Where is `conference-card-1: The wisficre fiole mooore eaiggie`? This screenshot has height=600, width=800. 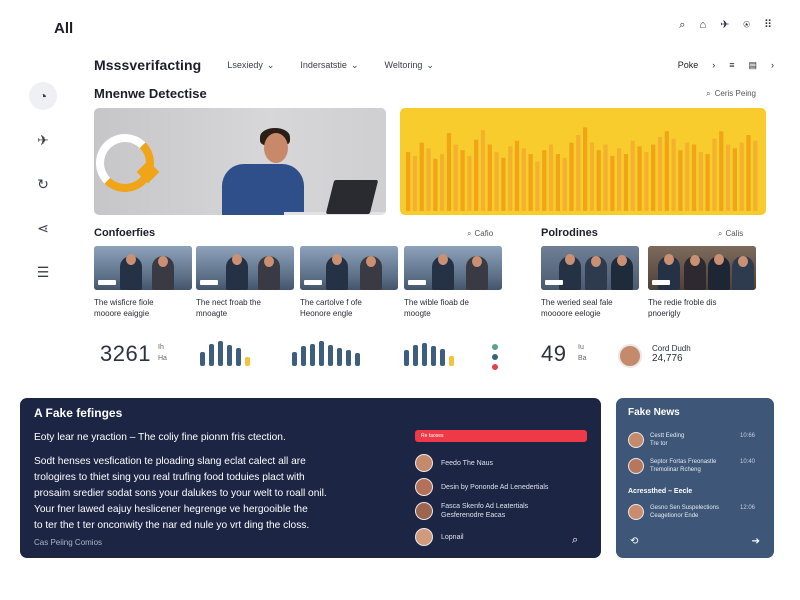
conference-card-1: The wisficre fiole mooore eaiggie is located at coordinates (143, 282).